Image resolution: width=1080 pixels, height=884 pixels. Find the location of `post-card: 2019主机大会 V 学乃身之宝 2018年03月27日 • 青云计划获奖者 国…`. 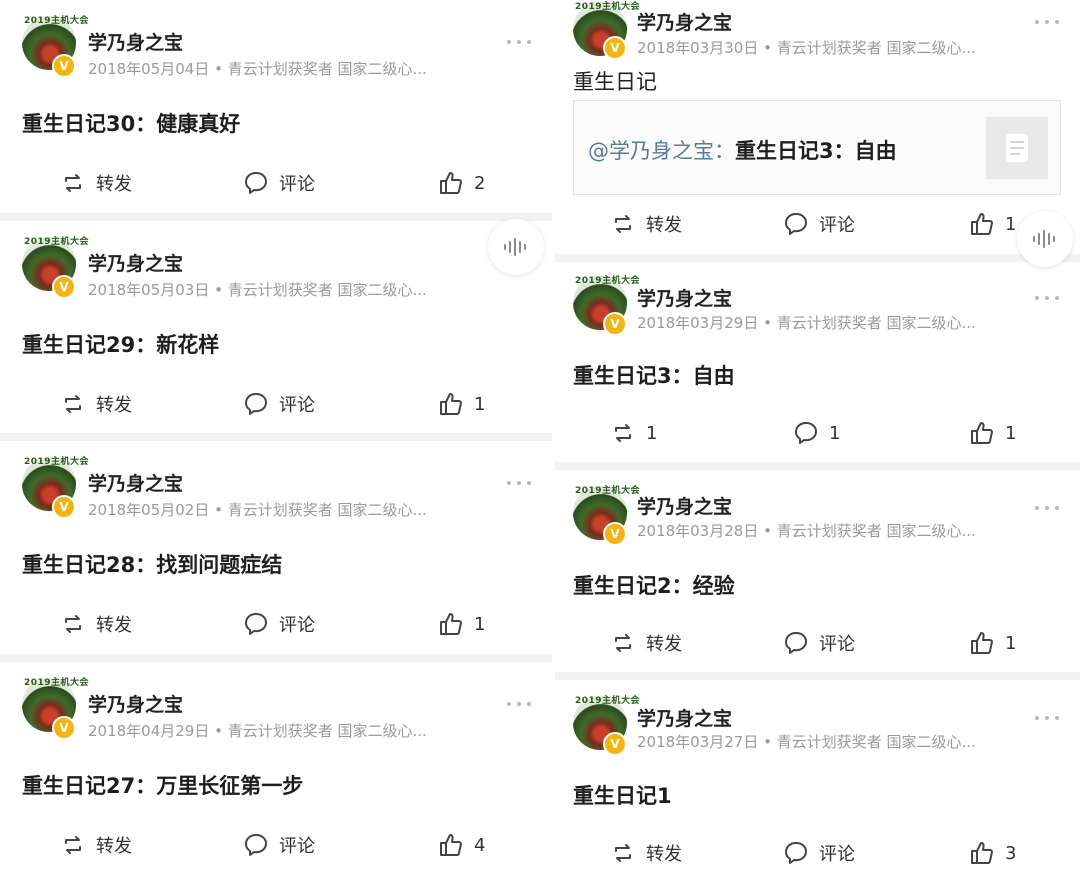

post-card: 2019主机大会 V 学乃身之宝 2018年03月27日 • 青云计划获奖者 国… is located at coordinates (817, 782).